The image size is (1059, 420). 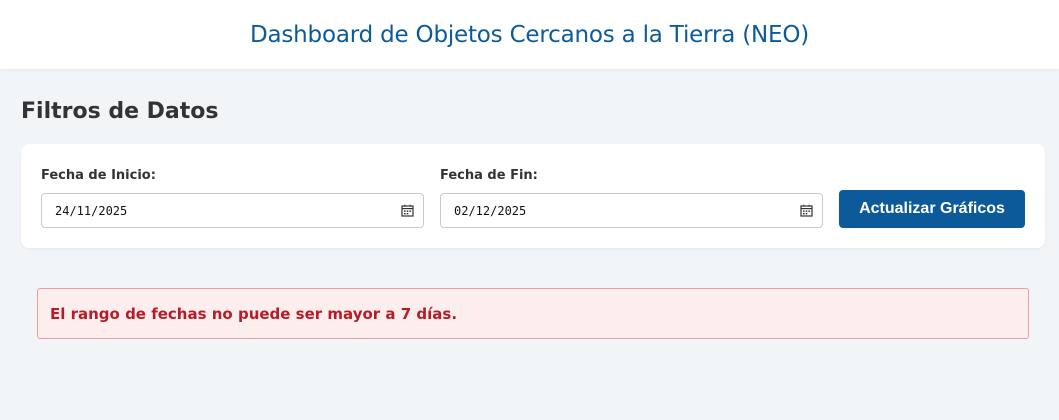 I want to click on start-date-input: 24/11/2025, so click(x=232, y=210).